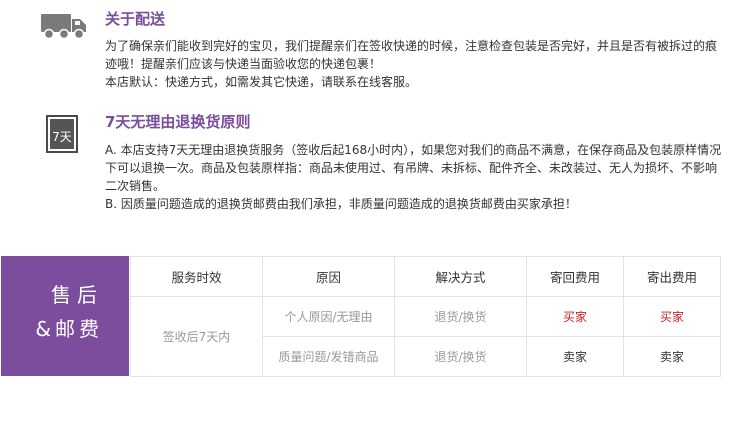 The image size is (750, 440). Describe the element at coordinates (328, 316) in the screenshot. I see `reason-cell: 个人原因/无理由` at that location.